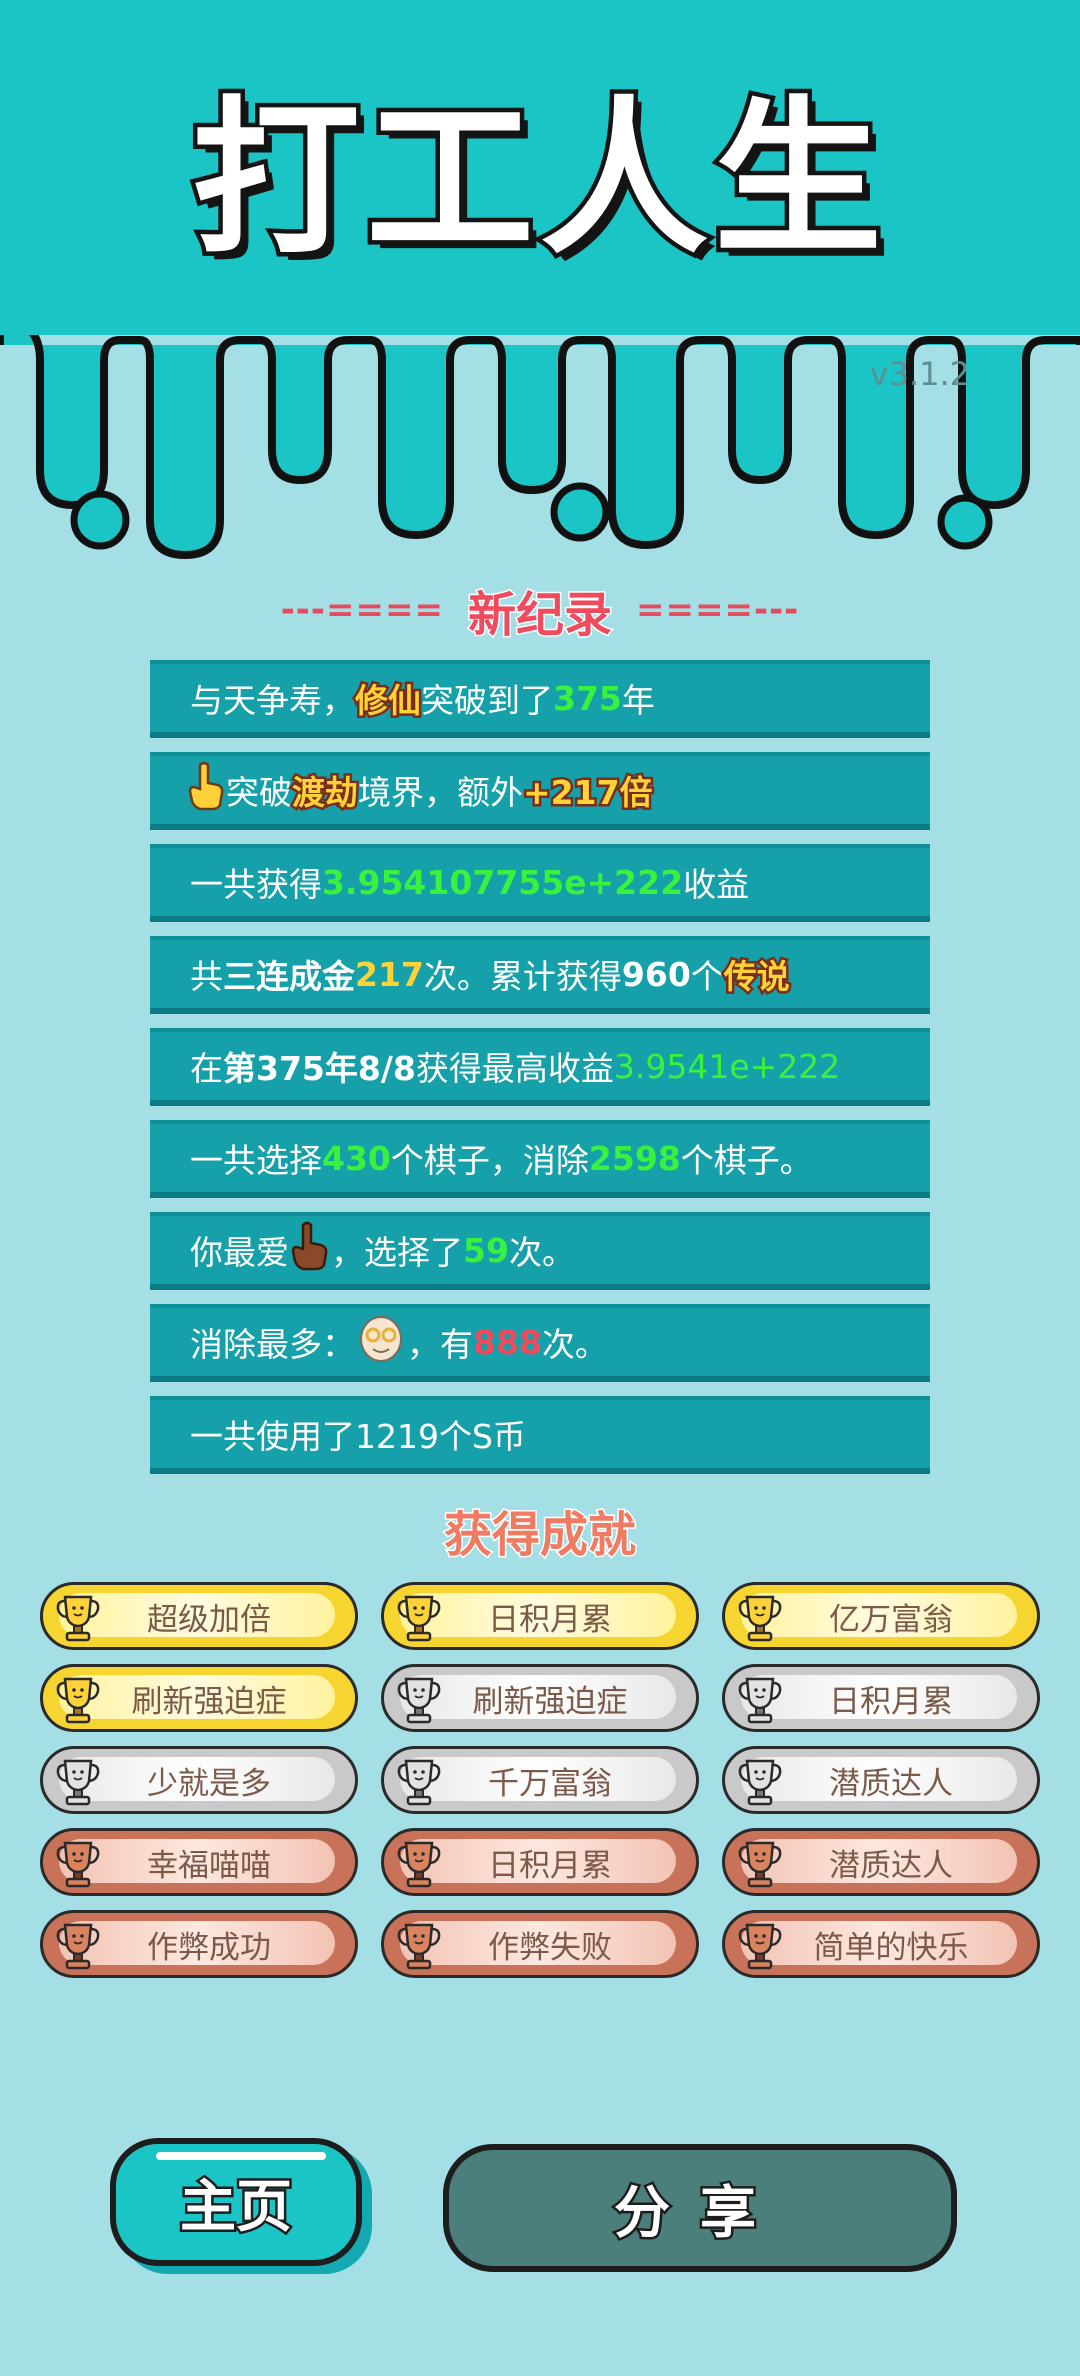 This screenshot has width=1080, height=2376. I want to click on achievement-badge: 超级加倍, so click(199, 1616).